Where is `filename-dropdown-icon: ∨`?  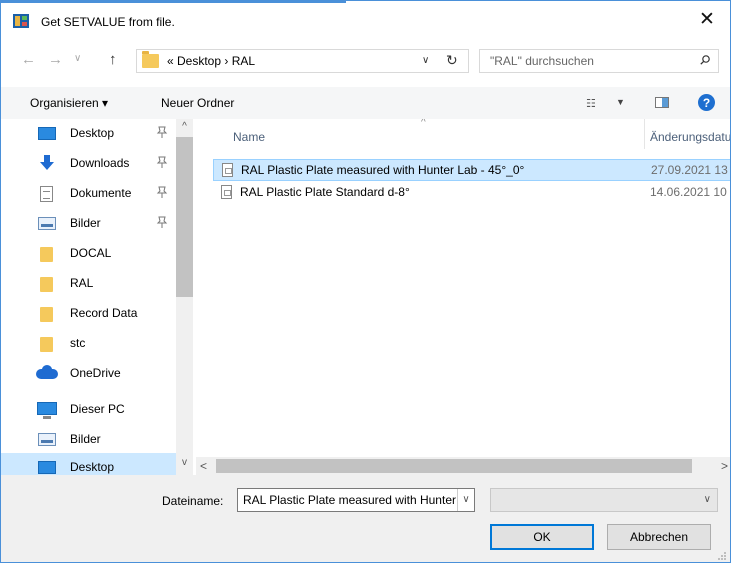
filename-dropdown-icon: ∨ is located at coordinates (465, 500).